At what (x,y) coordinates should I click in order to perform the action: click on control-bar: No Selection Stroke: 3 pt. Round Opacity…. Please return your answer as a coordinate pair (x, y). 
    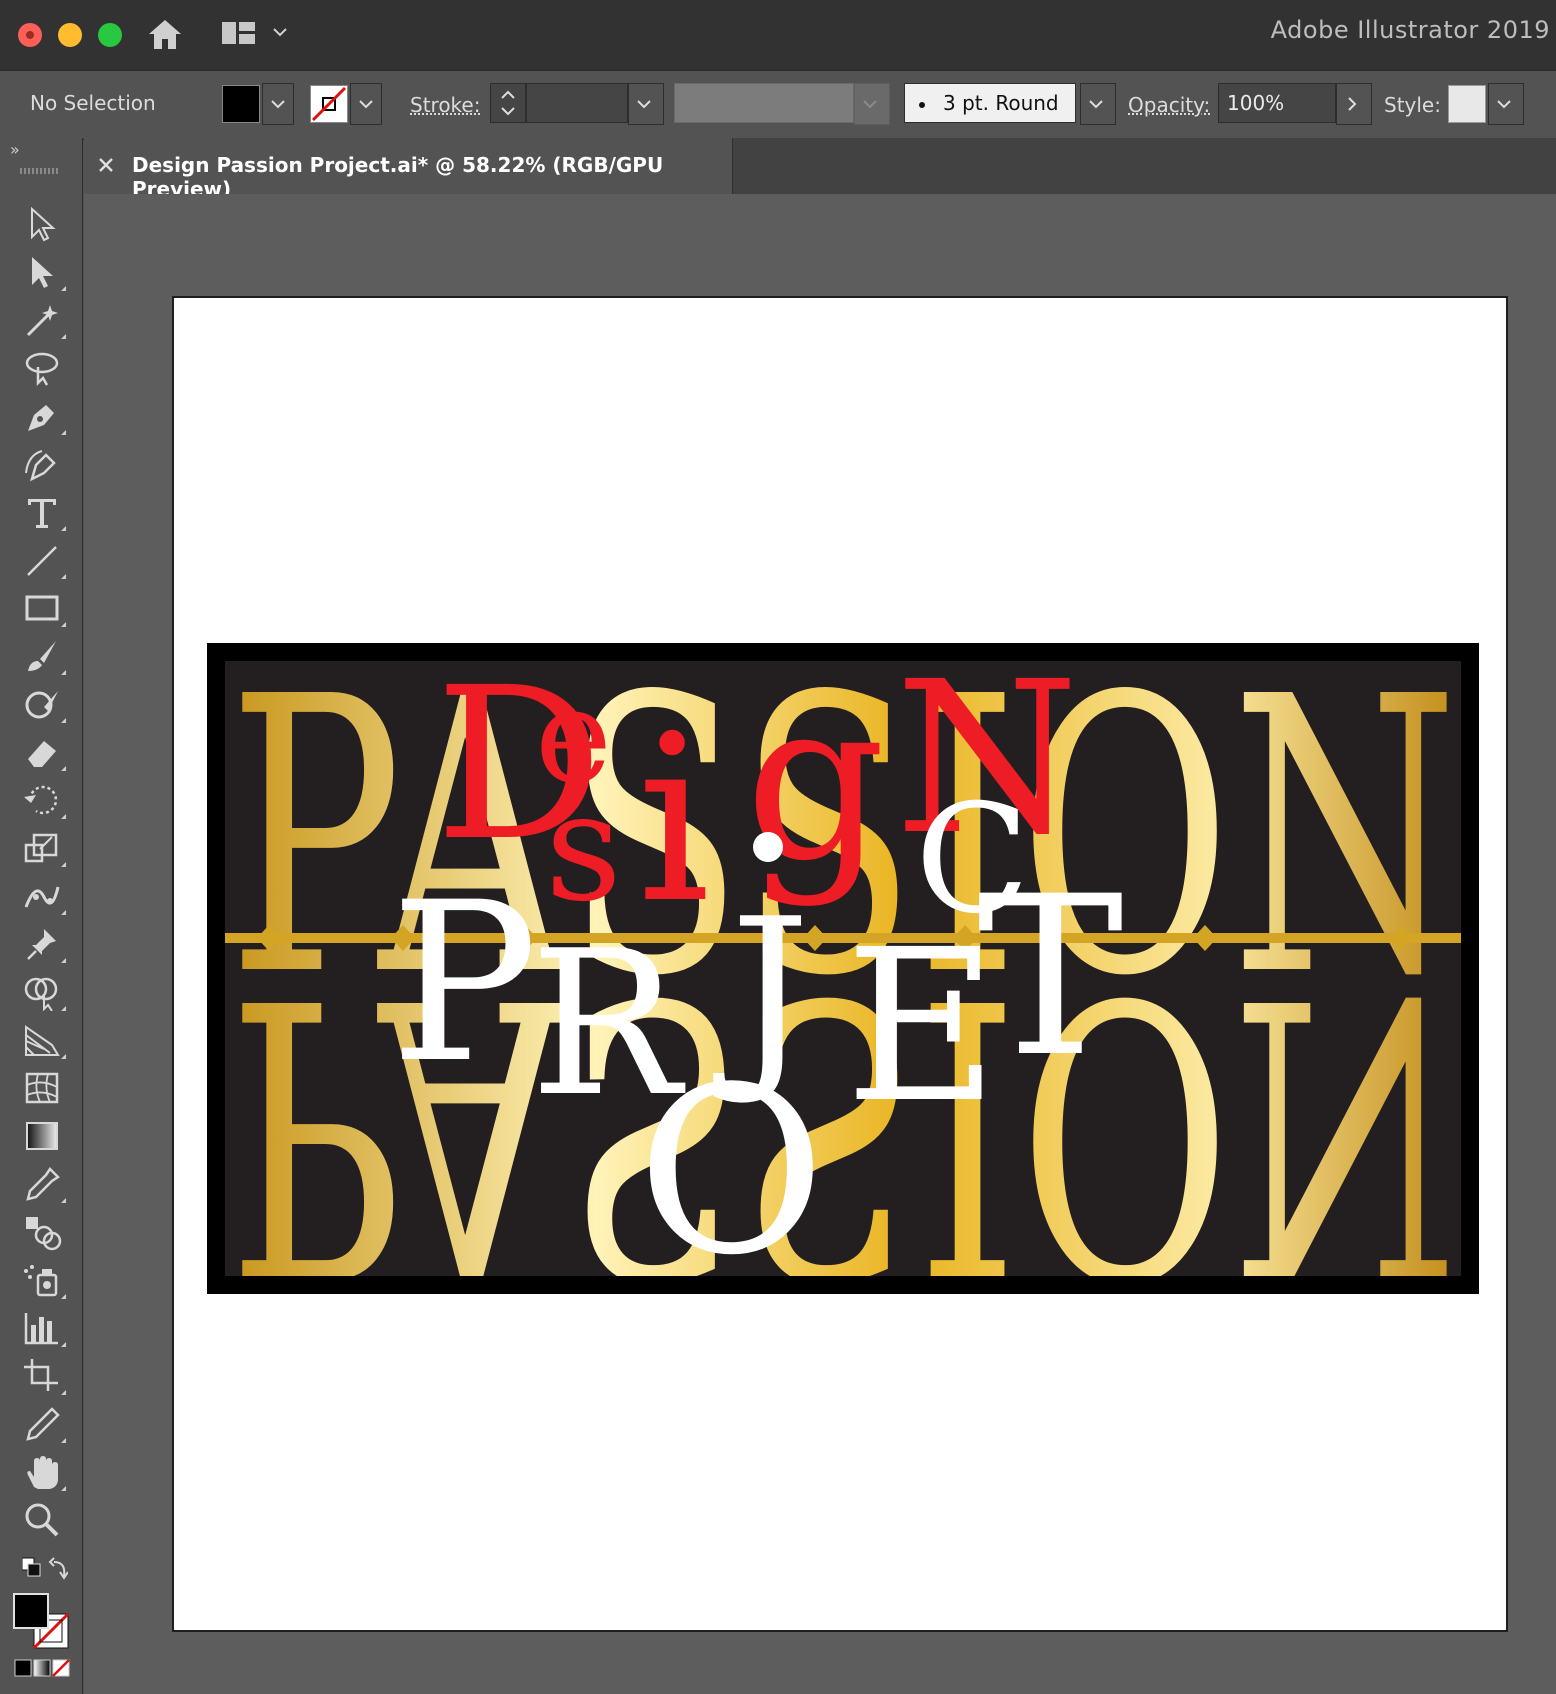
    Looking at the image, I should click on (778, 105).